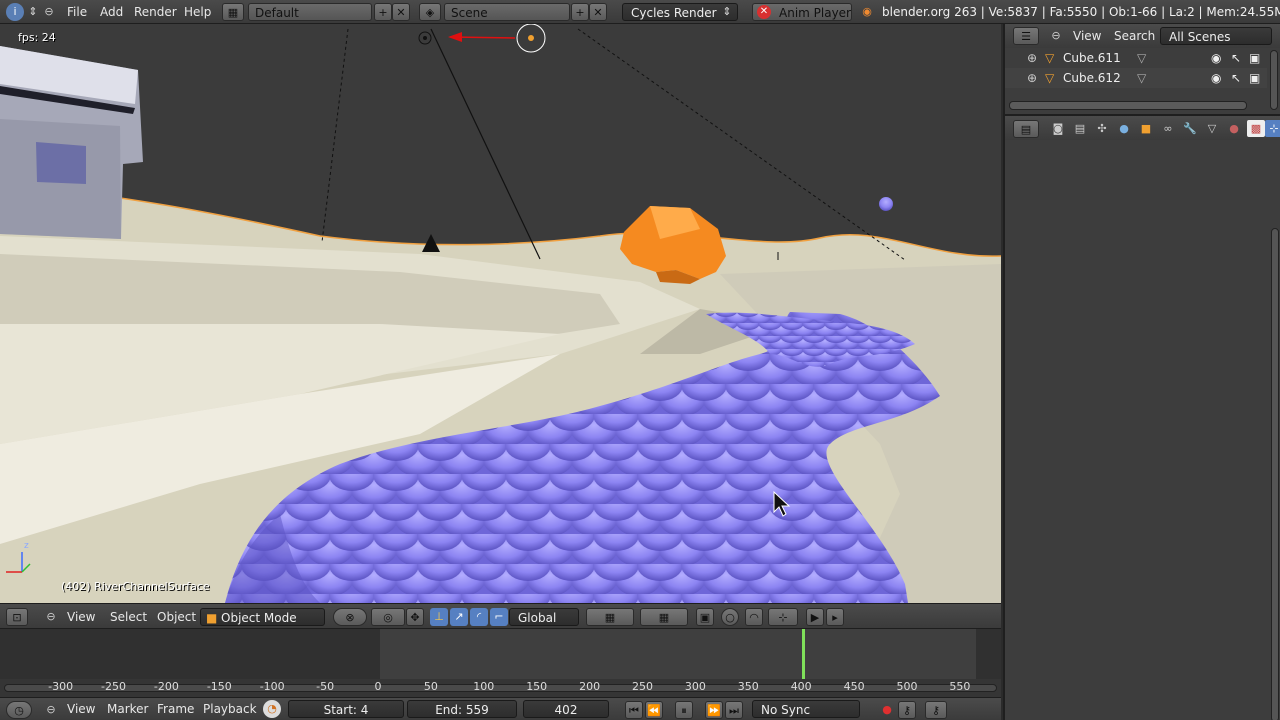  Describe the element at coordinates (754, 617) in the screenshot. I see `falloff-icon: ◠` at that location.